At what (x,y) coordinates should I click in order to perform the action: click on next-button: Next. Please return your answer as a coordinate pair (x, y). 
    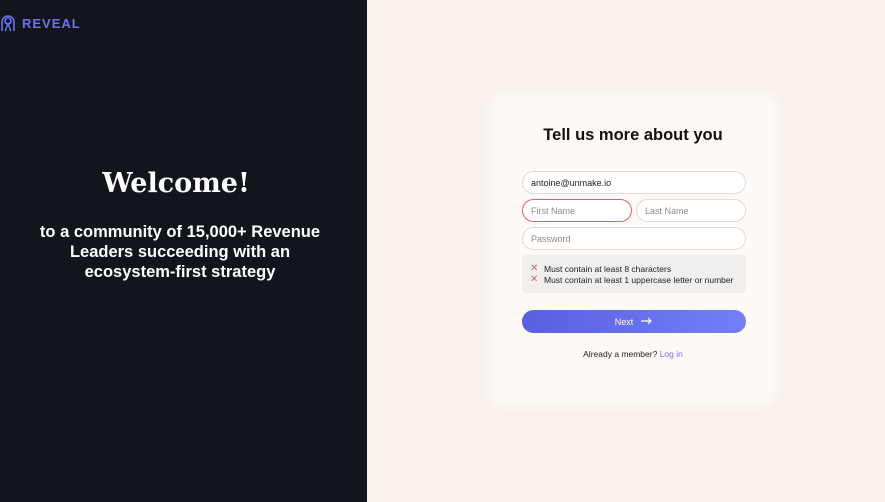
    Looking at the image, I should click on (634, 321).